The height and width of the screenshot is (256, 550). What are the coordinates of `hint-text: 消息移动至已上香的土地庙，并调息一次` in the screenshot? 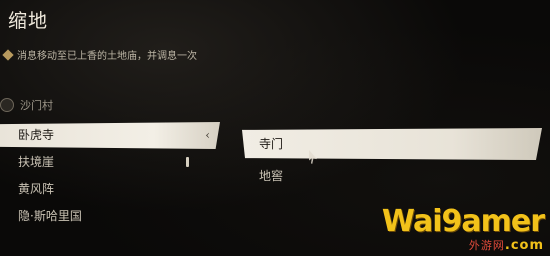 It's located at (107, 56).